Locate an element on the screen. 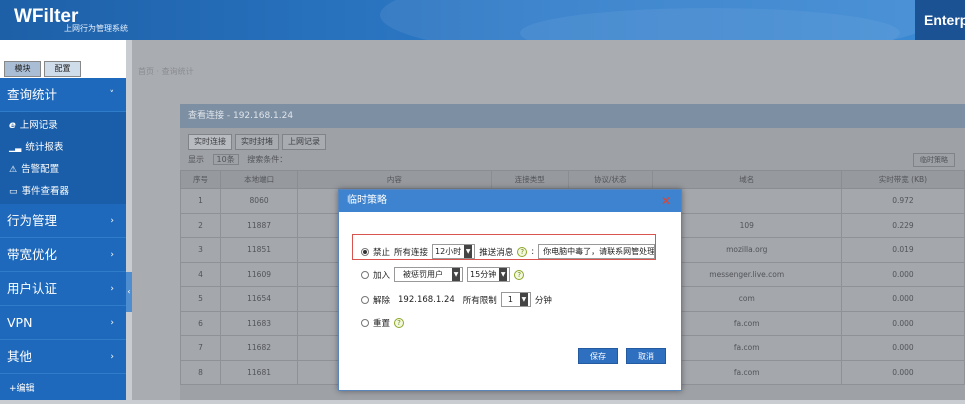 This screenshot has width=965, height=404. table-cell: 3 is located at coordinates (200, 250).